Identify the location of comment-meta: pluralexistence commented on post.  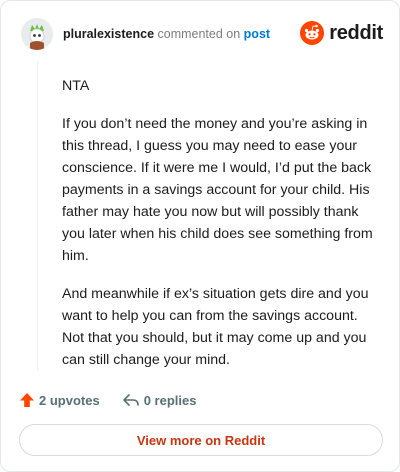
(166, 34).